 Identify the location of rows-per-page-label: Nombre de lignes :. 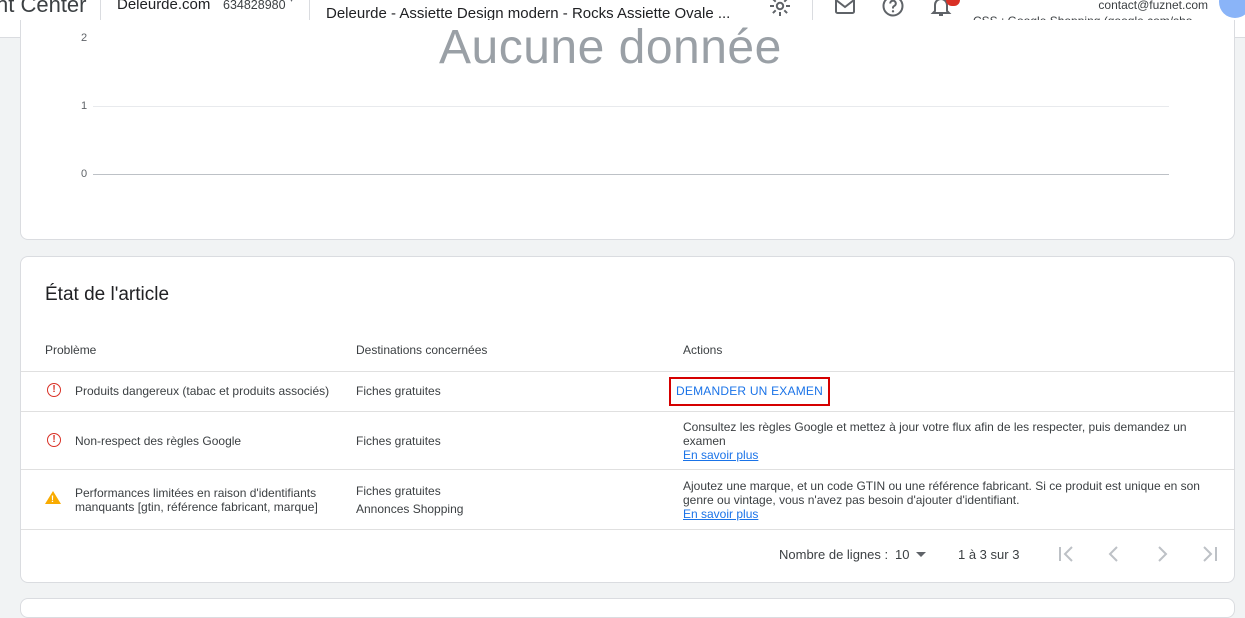
(834, 554).